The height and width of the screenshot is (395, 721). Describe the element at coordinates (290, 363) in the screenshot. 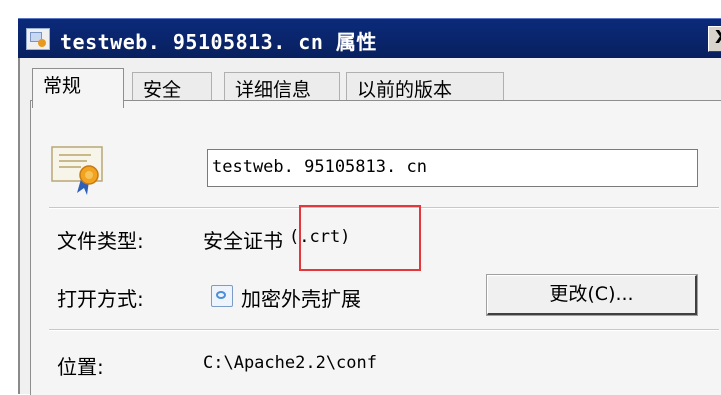

I see `location-value: C:\Apache2.2\conf` at that location.